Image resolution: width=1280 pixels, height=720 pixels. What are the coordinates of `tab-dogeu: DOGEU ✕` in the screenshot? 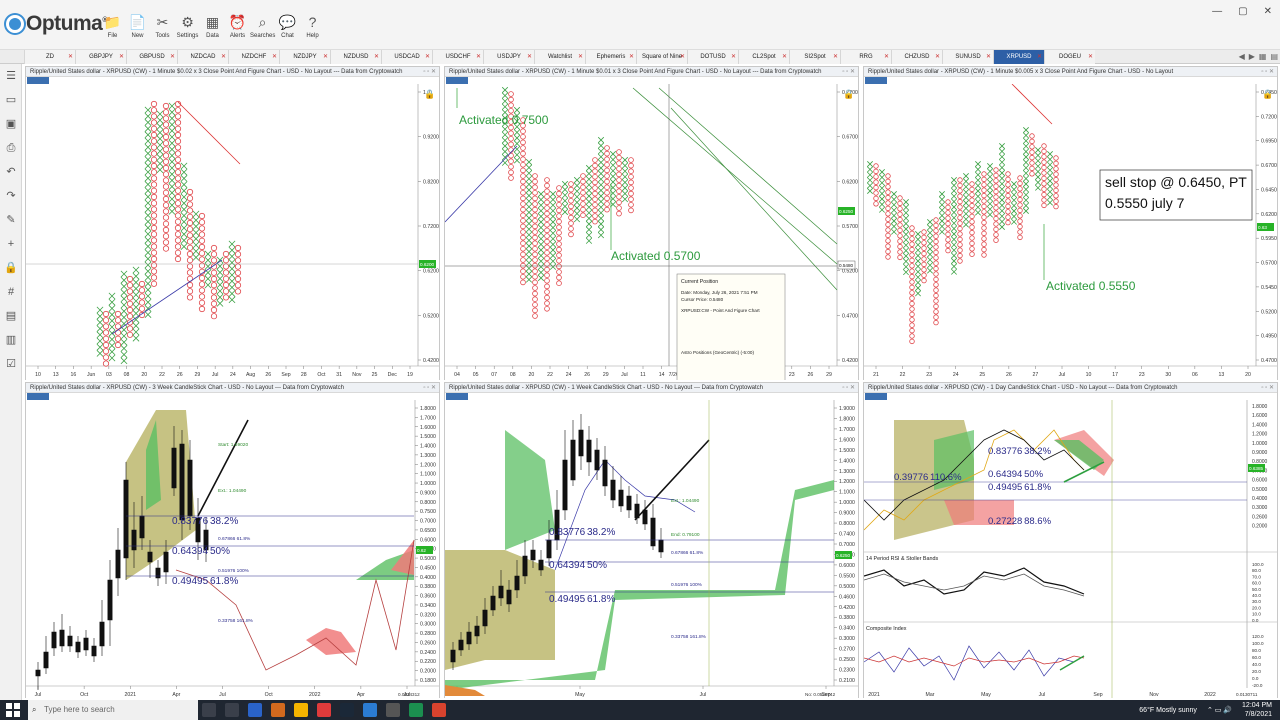 It's located at (1069, 57).